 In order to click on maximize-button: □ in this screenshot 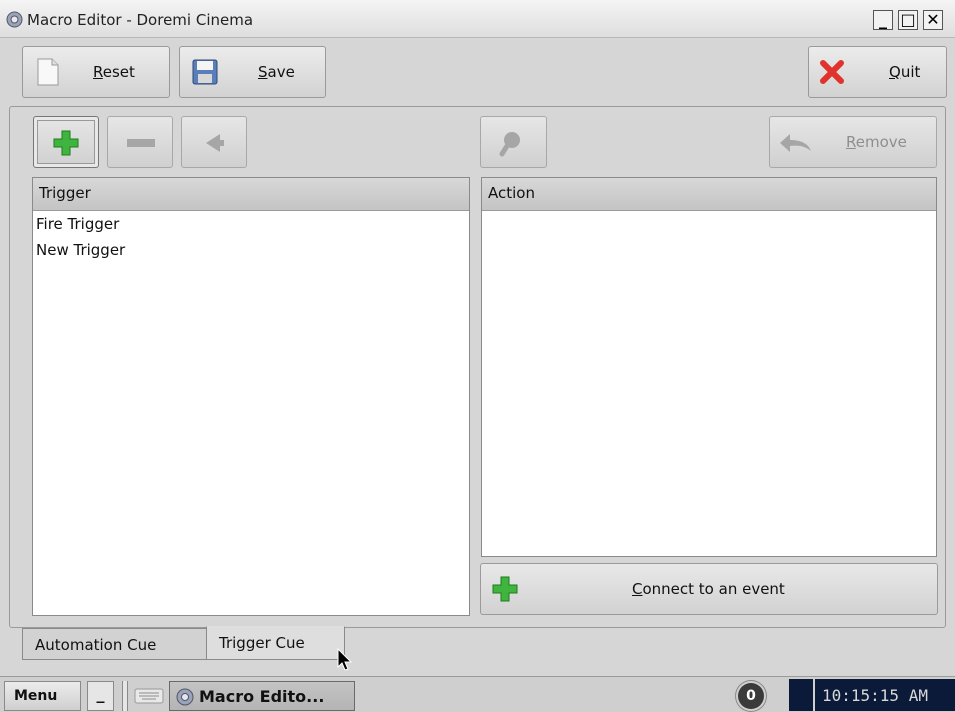, I will do `click(908, 20)`.